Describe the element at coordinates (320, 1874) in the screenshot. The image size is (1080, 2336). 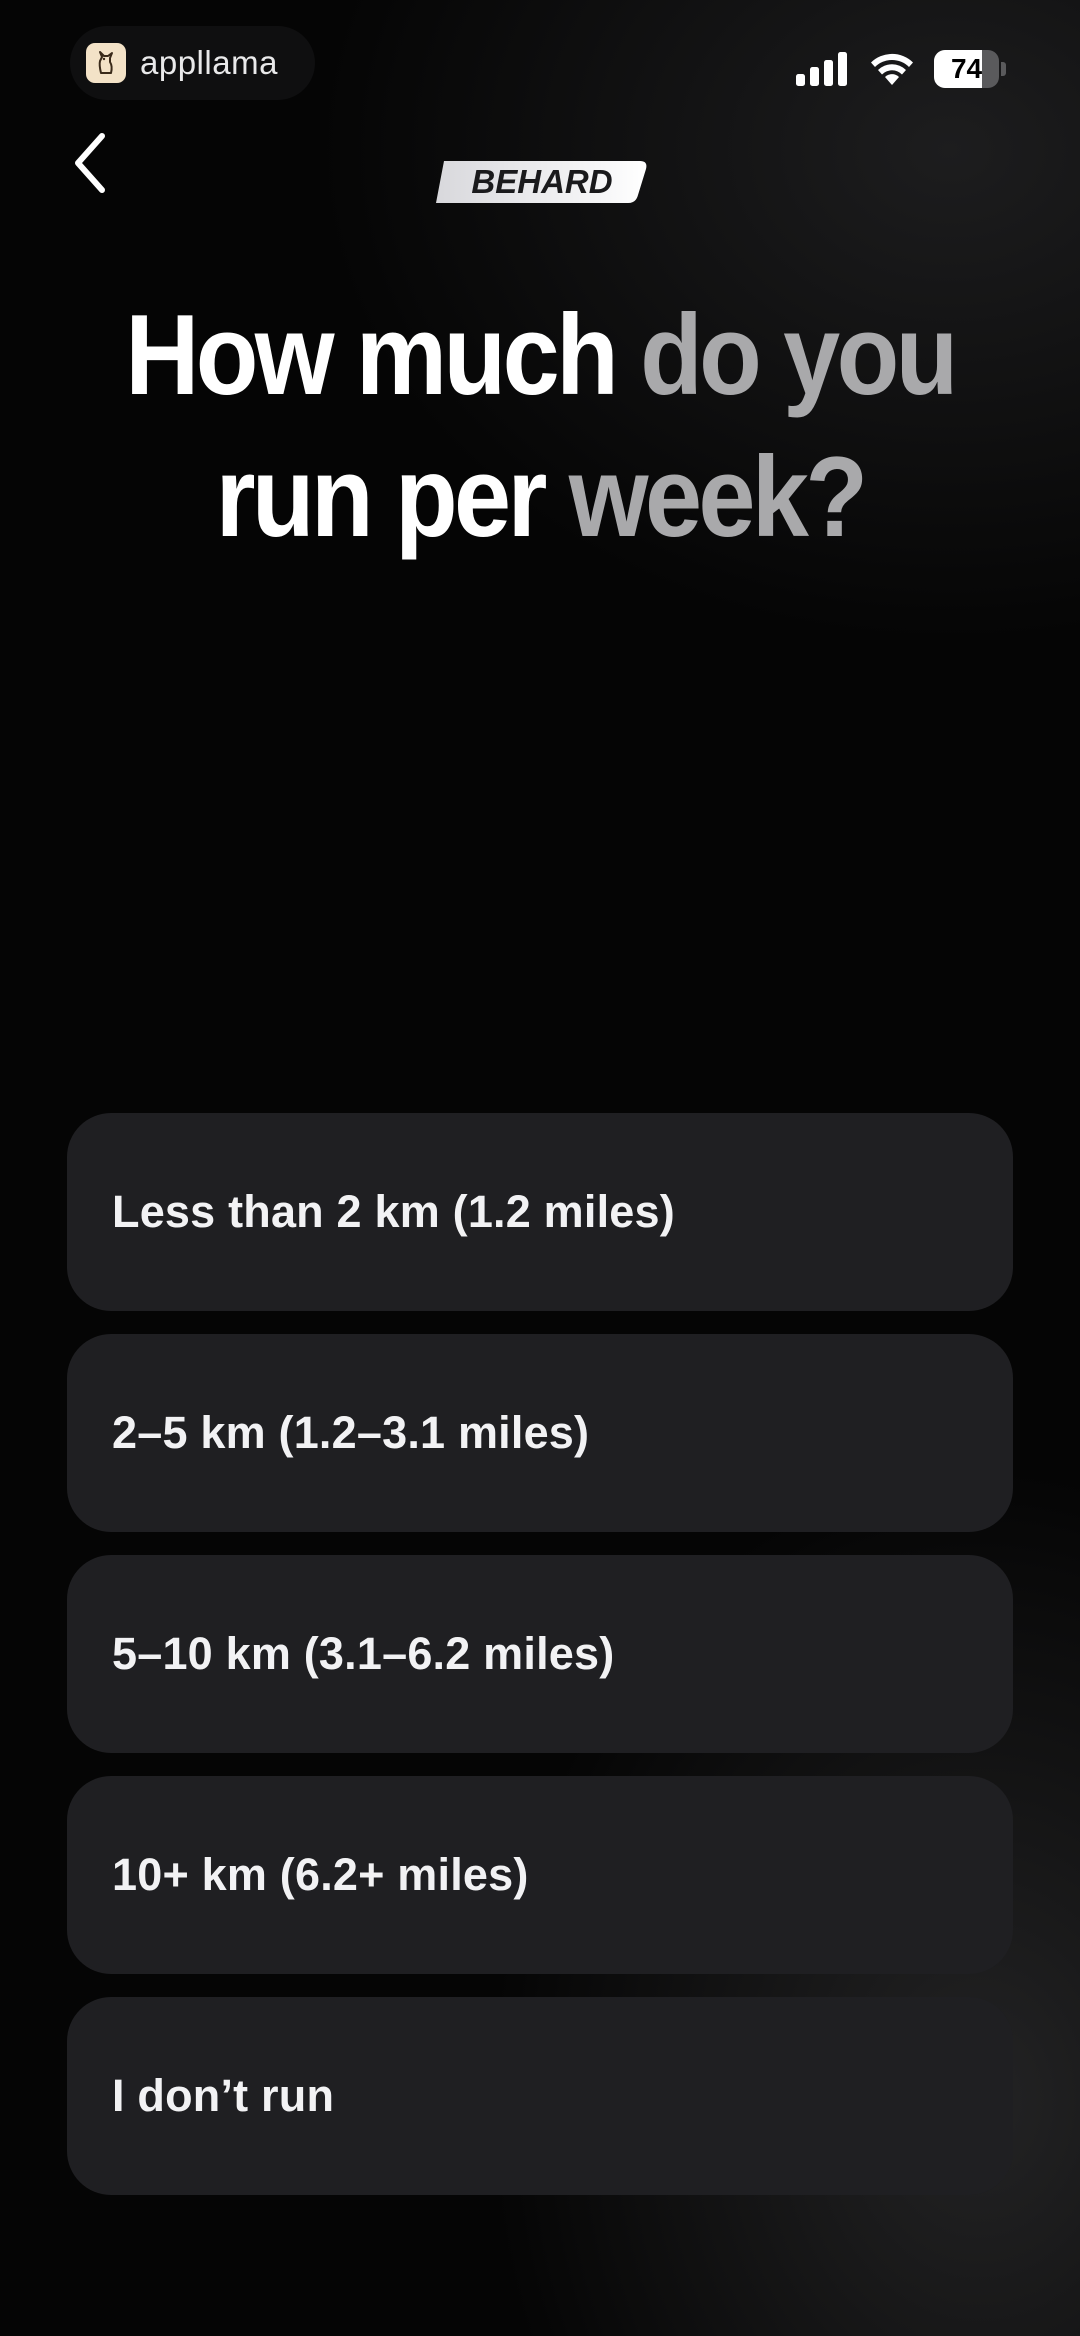
I see `option-label: 10+ km (6.2+ miles)` at that location.